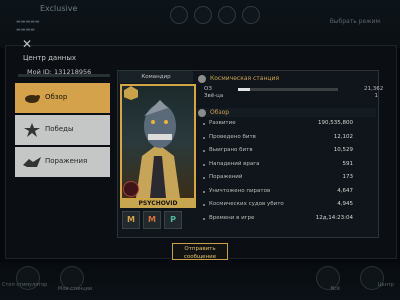 This screenshot has width=400, height=300. I want to click on sidebar-item-defeats: Поражения, so click(62, 162).